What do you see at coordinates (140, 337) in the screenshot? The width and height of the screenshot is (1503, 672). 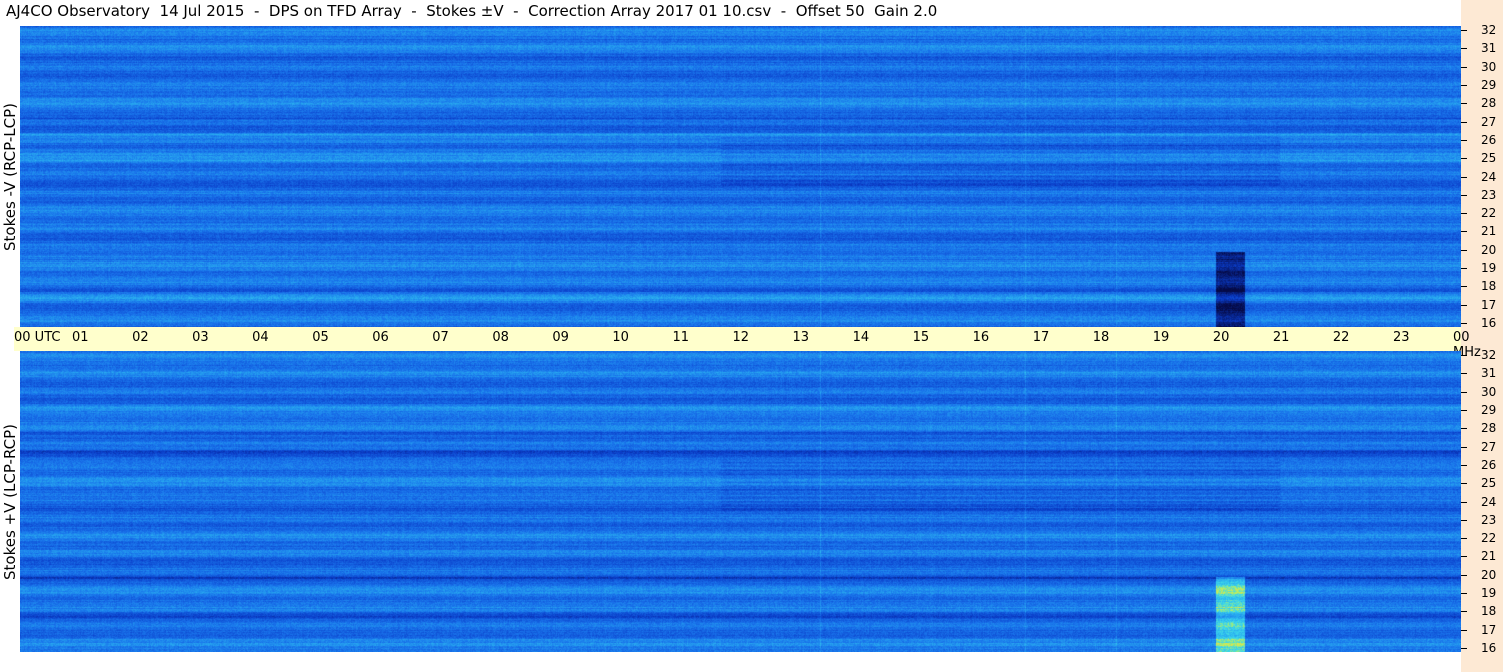 I see `time-tick-label: 02` at bounding box center [140, 337].